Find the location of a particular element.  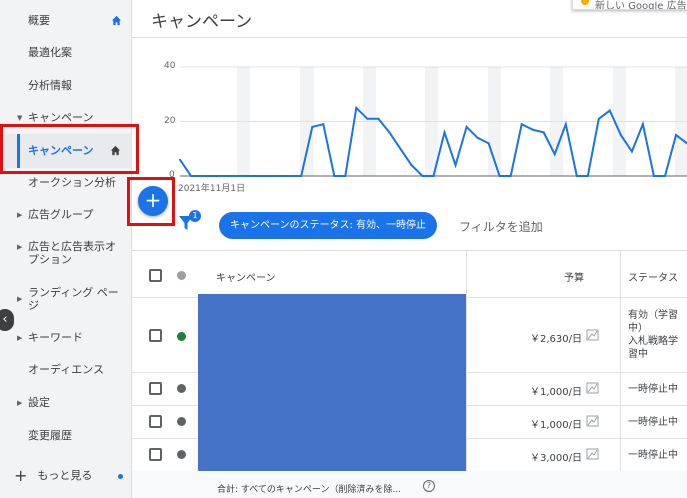

sidebar-item-label: ランディング ページ is located at coordinates (73, 299).